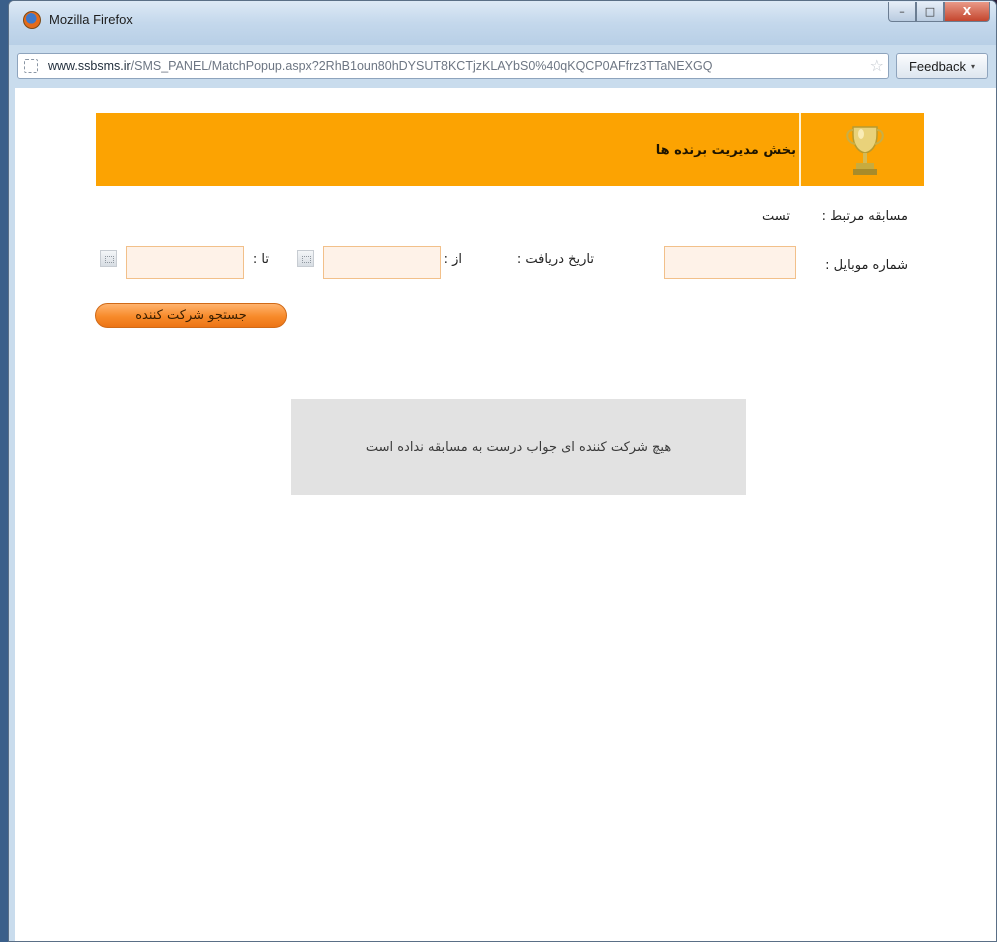  What do you see at coordinates (555, 259) in the screenshot?
I see `receive-date-label: تاریخ دریافت :` at bounding box center [555, 259].